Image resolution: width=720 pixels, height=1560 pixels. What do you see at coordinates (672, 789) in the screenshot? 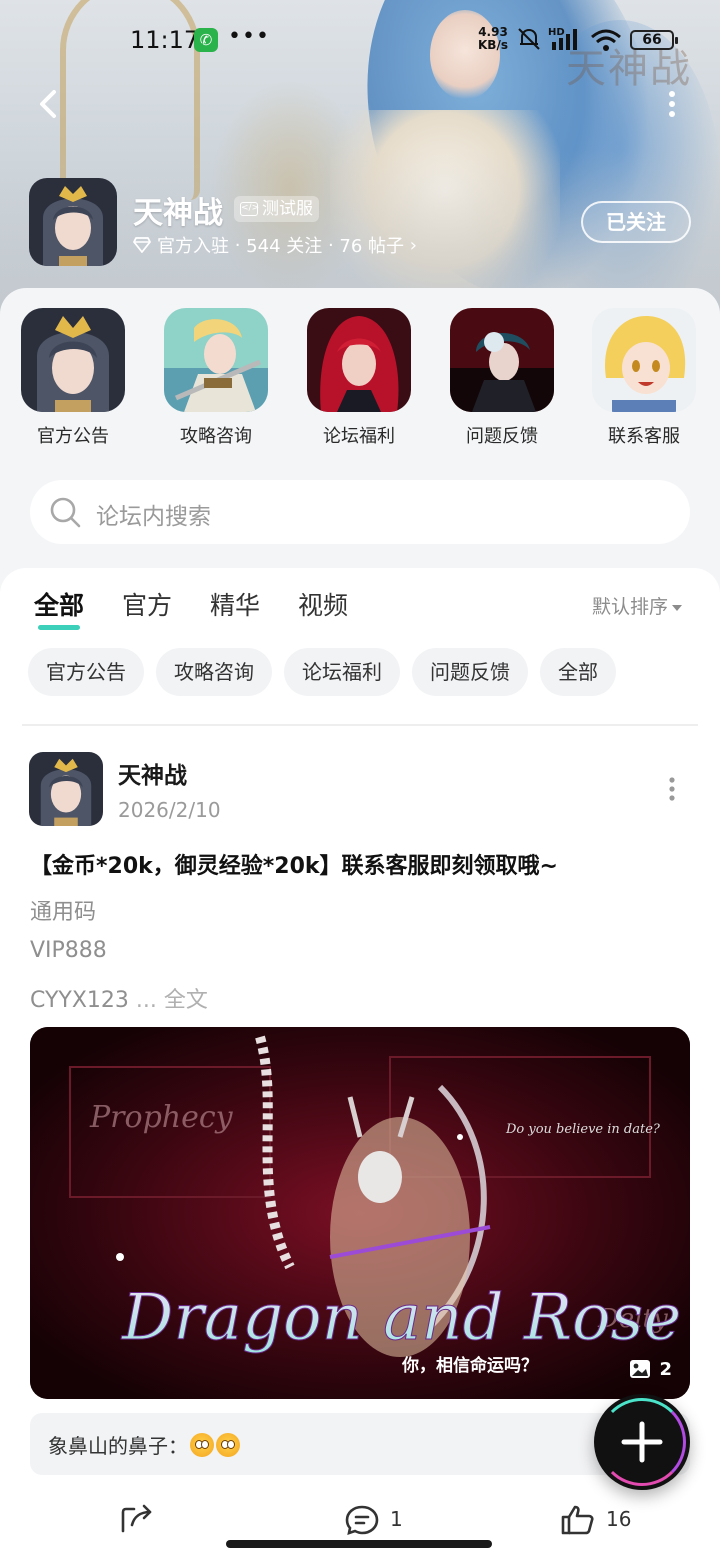
I see `post-more-icon` at bounding box center [672, 789].